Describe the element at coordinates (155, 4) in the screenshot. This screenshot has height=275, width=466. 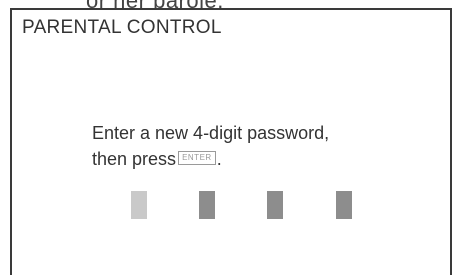
I see `clipped-text: or her parole.` at that location.